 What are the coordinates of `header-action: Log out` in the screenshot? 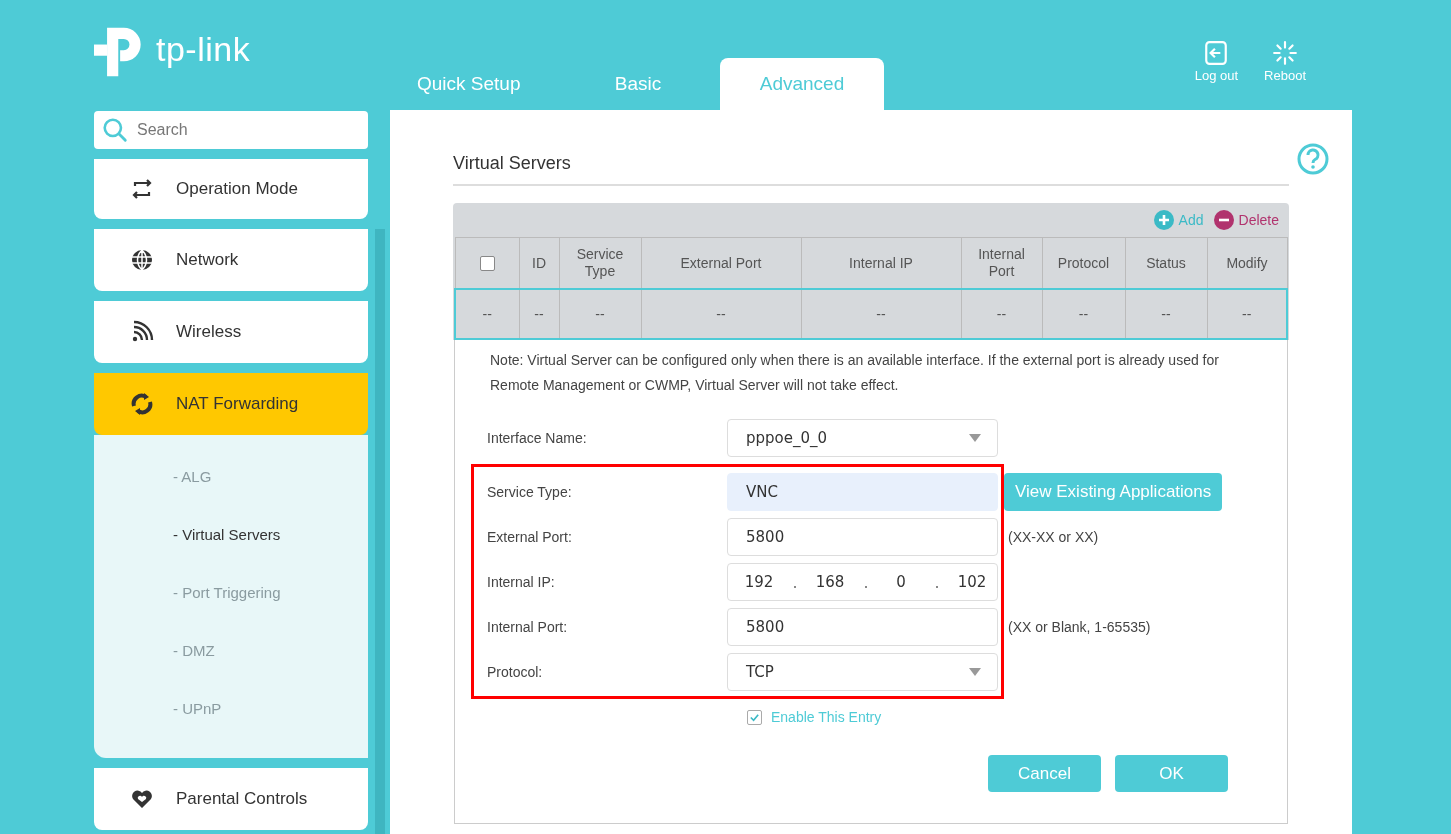 It's located at (1216, 61).